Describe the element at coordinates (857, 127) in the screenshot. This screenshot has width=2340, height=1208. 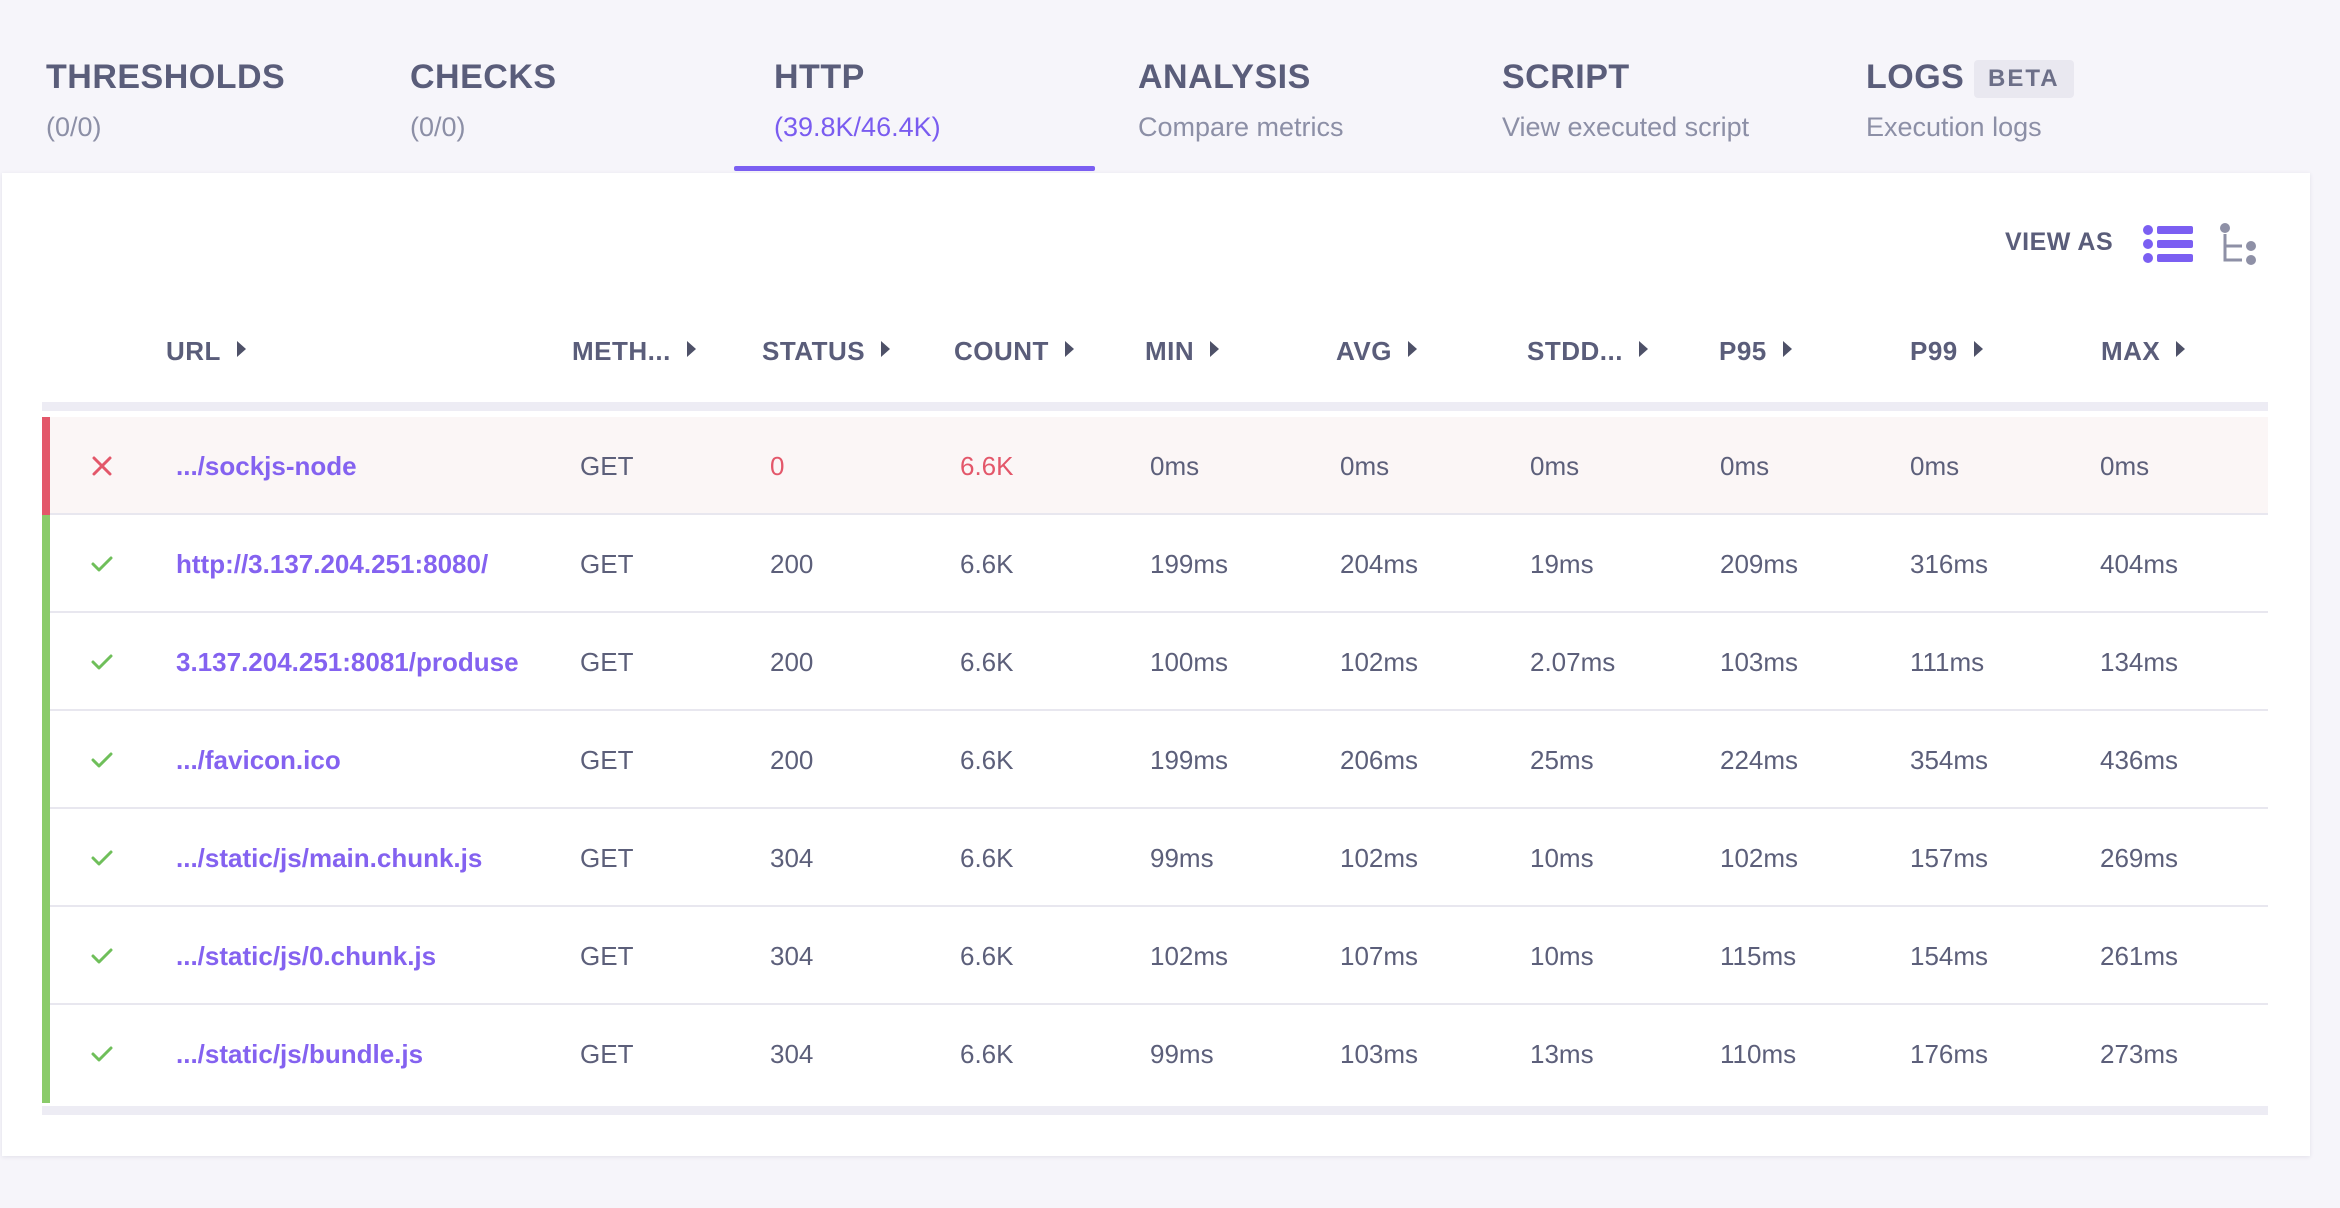
I see `tab-subtitle: (39.8K/46.4K)` at that location.